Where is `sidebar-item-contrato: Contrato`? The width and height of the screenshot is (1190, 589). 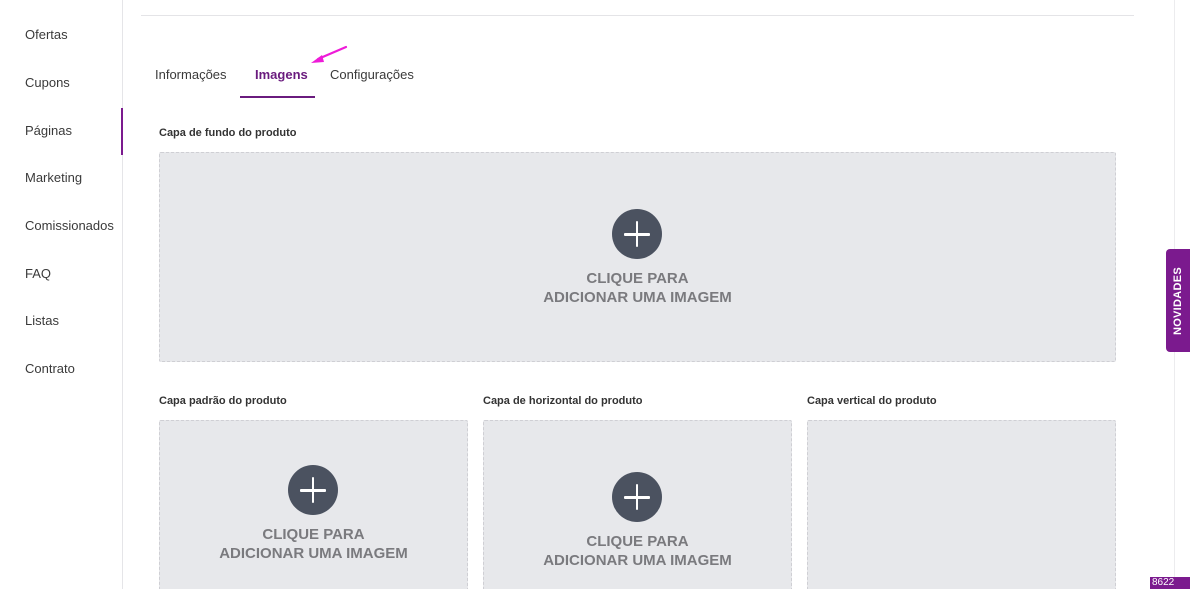
sidebar-item-contrato: Contrato is located at coordinates (50, 368).